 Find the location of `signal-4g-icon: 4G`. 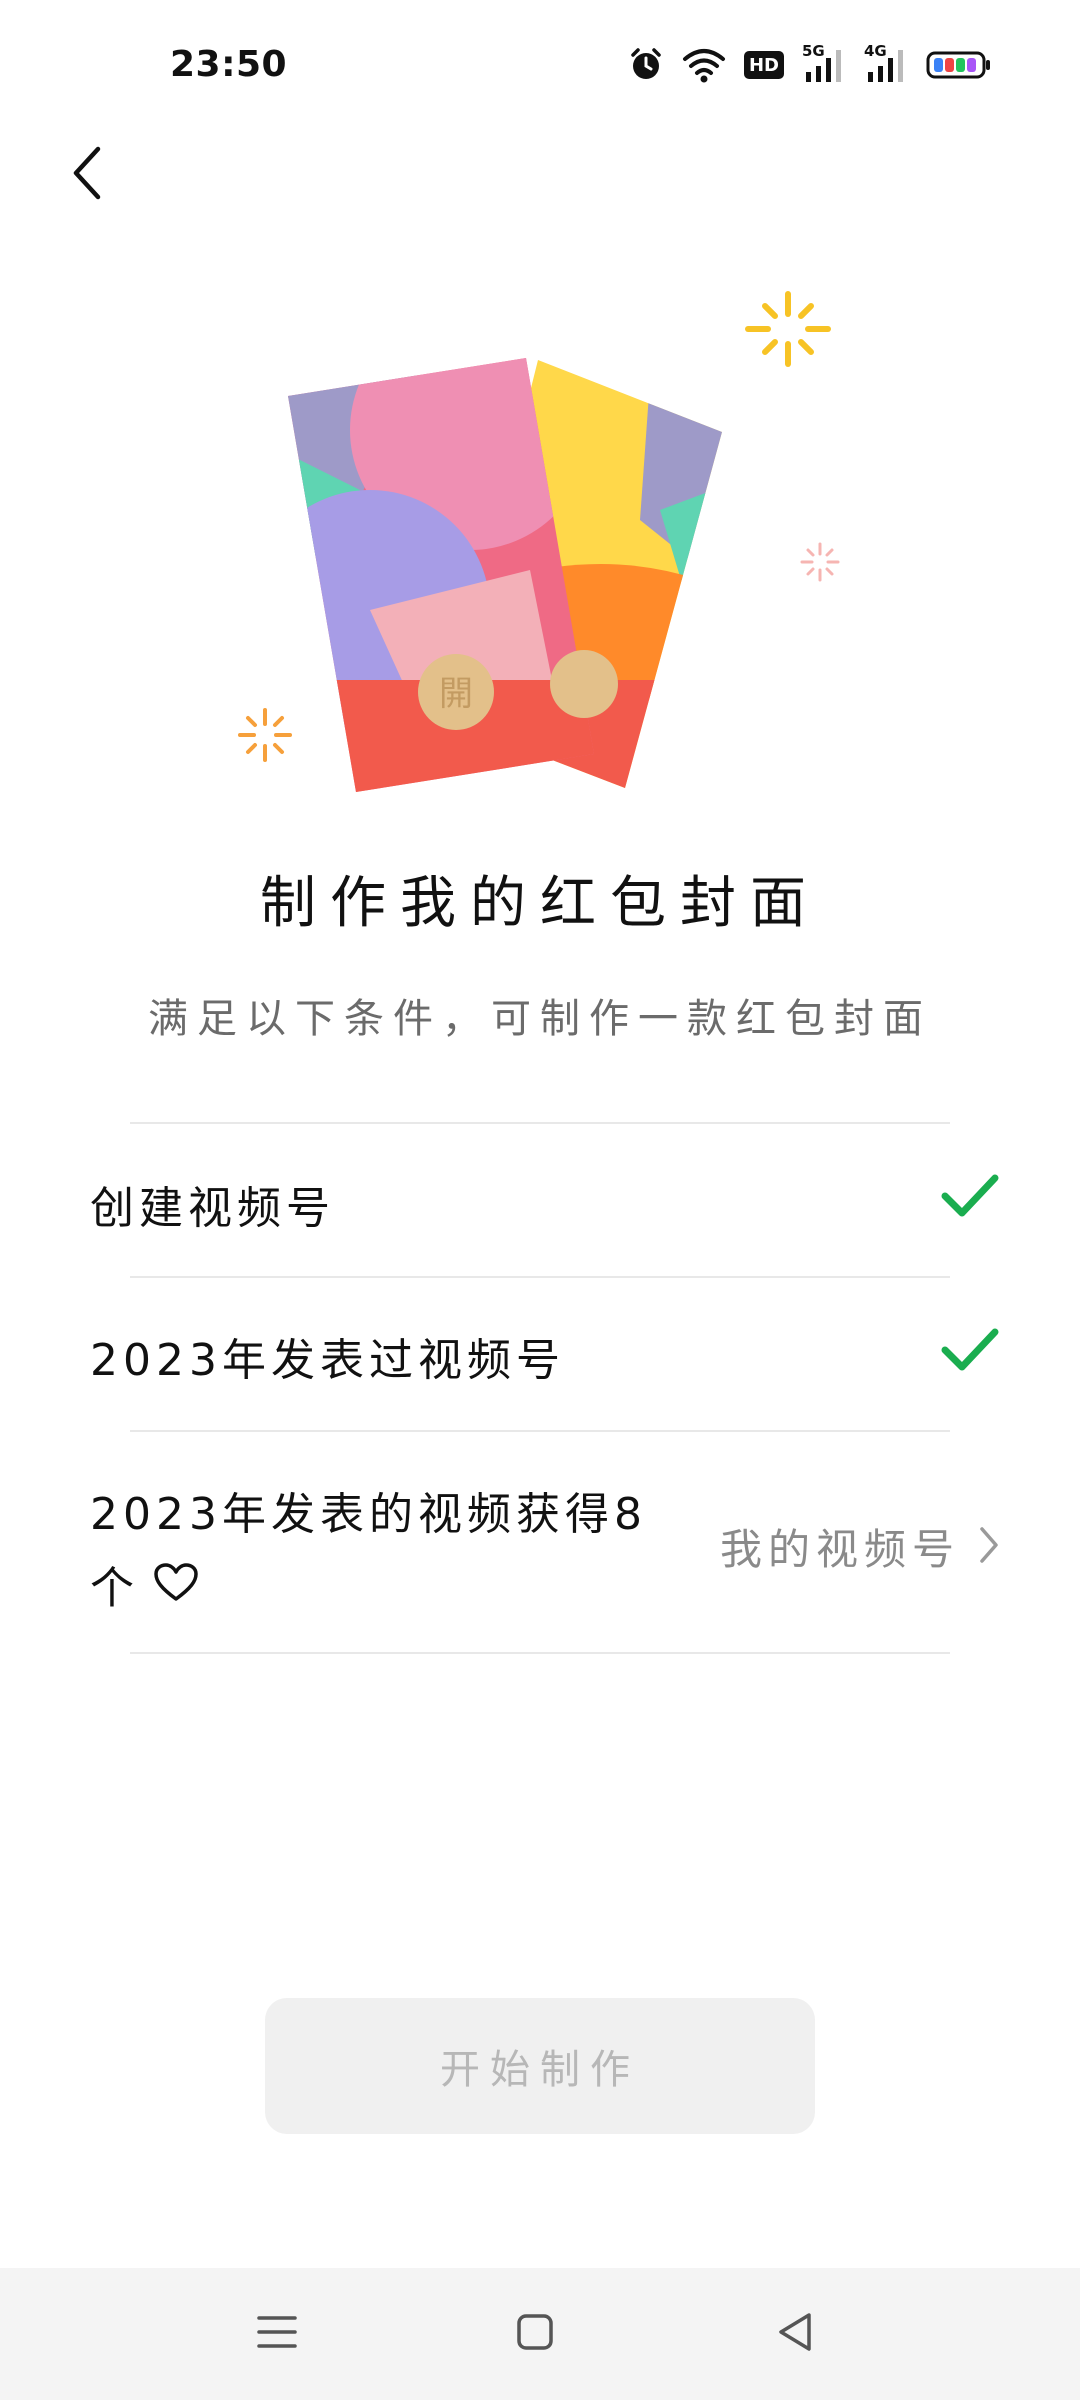

signal-4g-icon: 4G is located at coordinates (886, 63).